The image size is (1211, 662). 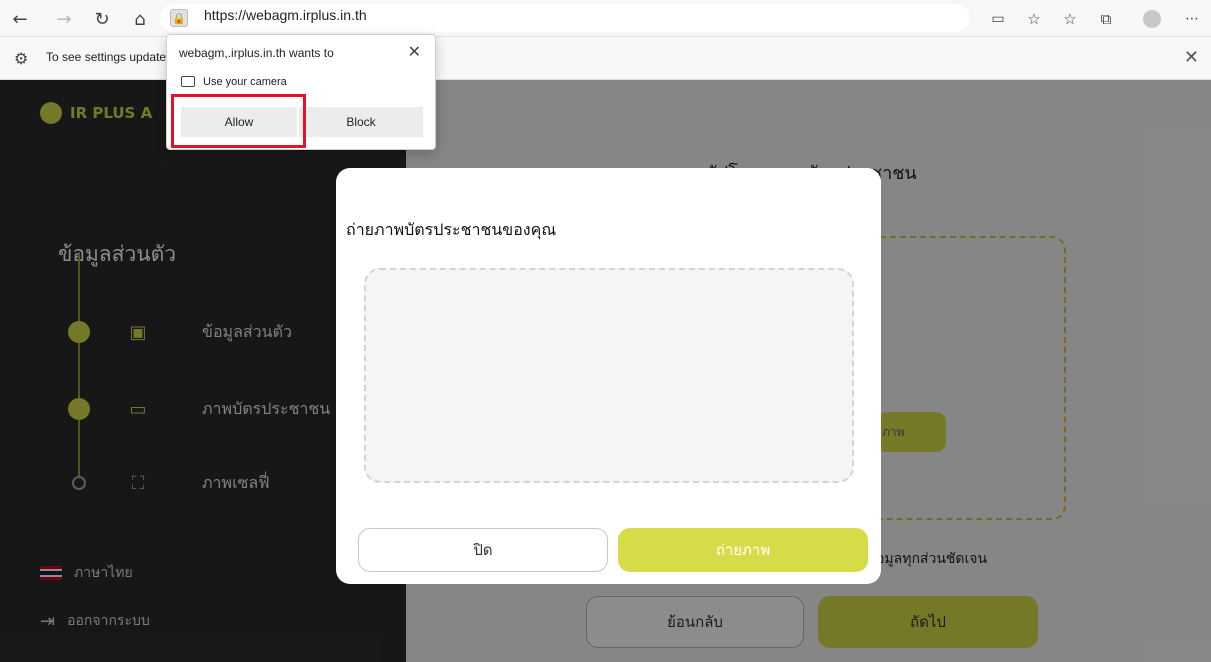 I want to click on settings-gear-icon: ⚙, so click(x=21, y=58).